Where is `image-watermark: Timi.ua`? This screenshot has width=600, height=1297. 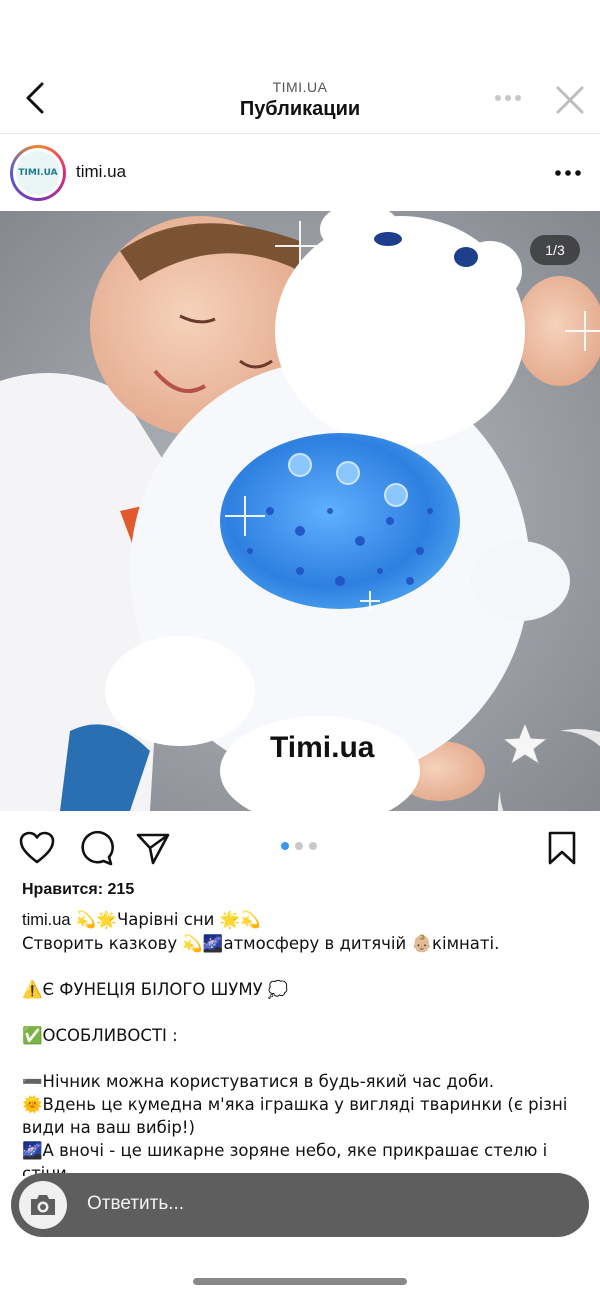
image-watermark: Timi.ua is located at coordinates (322, 747).